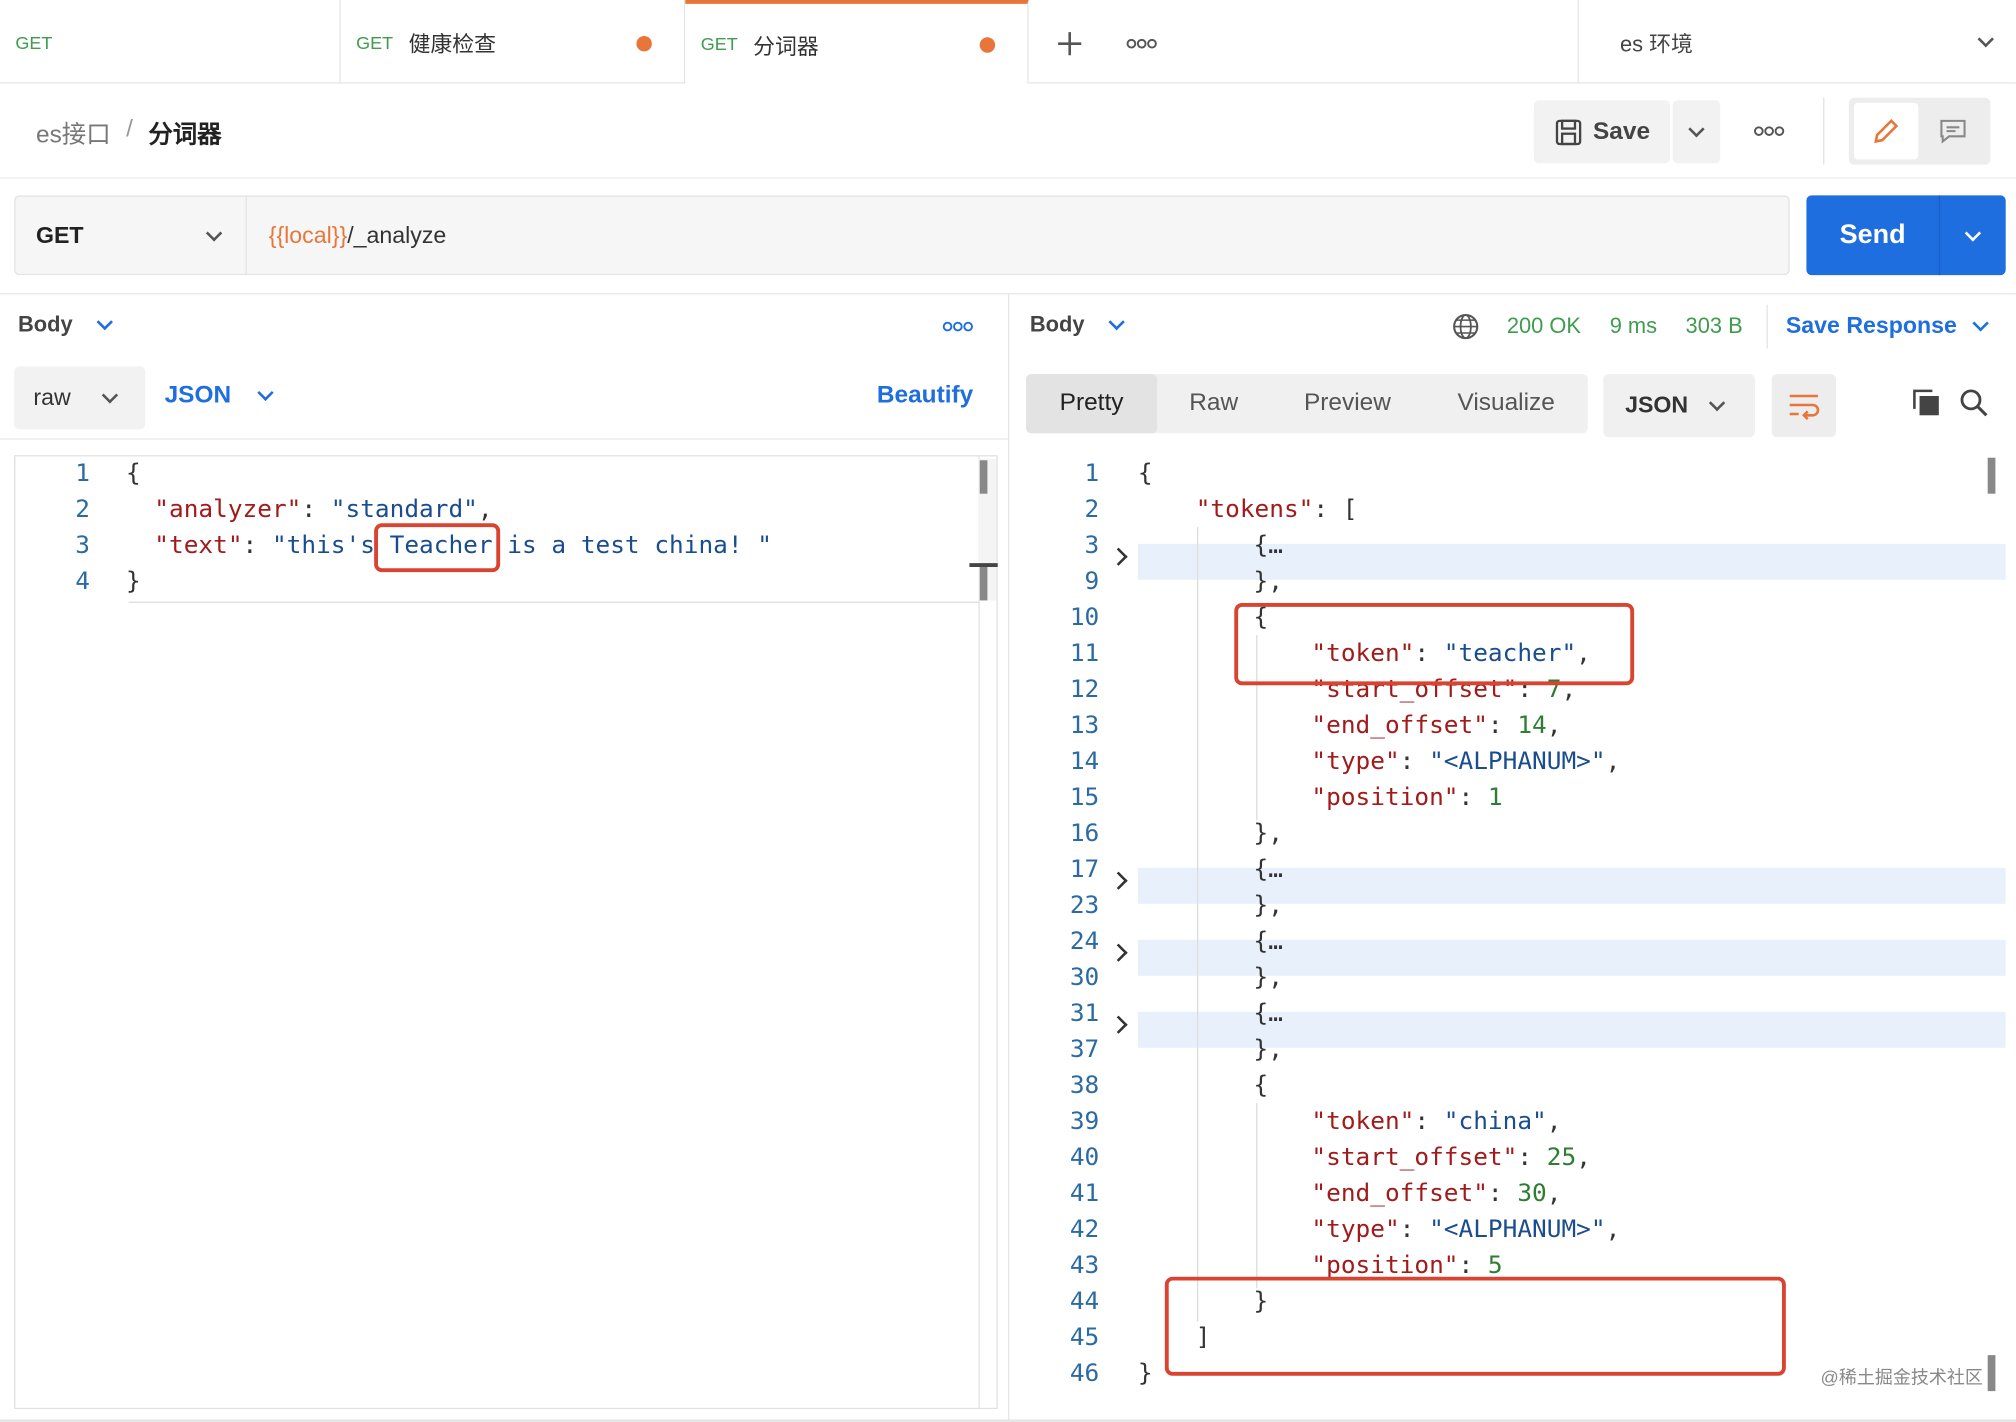  I want to click on watermark: @稀土掘金技术社区, so click(1901, 1377).